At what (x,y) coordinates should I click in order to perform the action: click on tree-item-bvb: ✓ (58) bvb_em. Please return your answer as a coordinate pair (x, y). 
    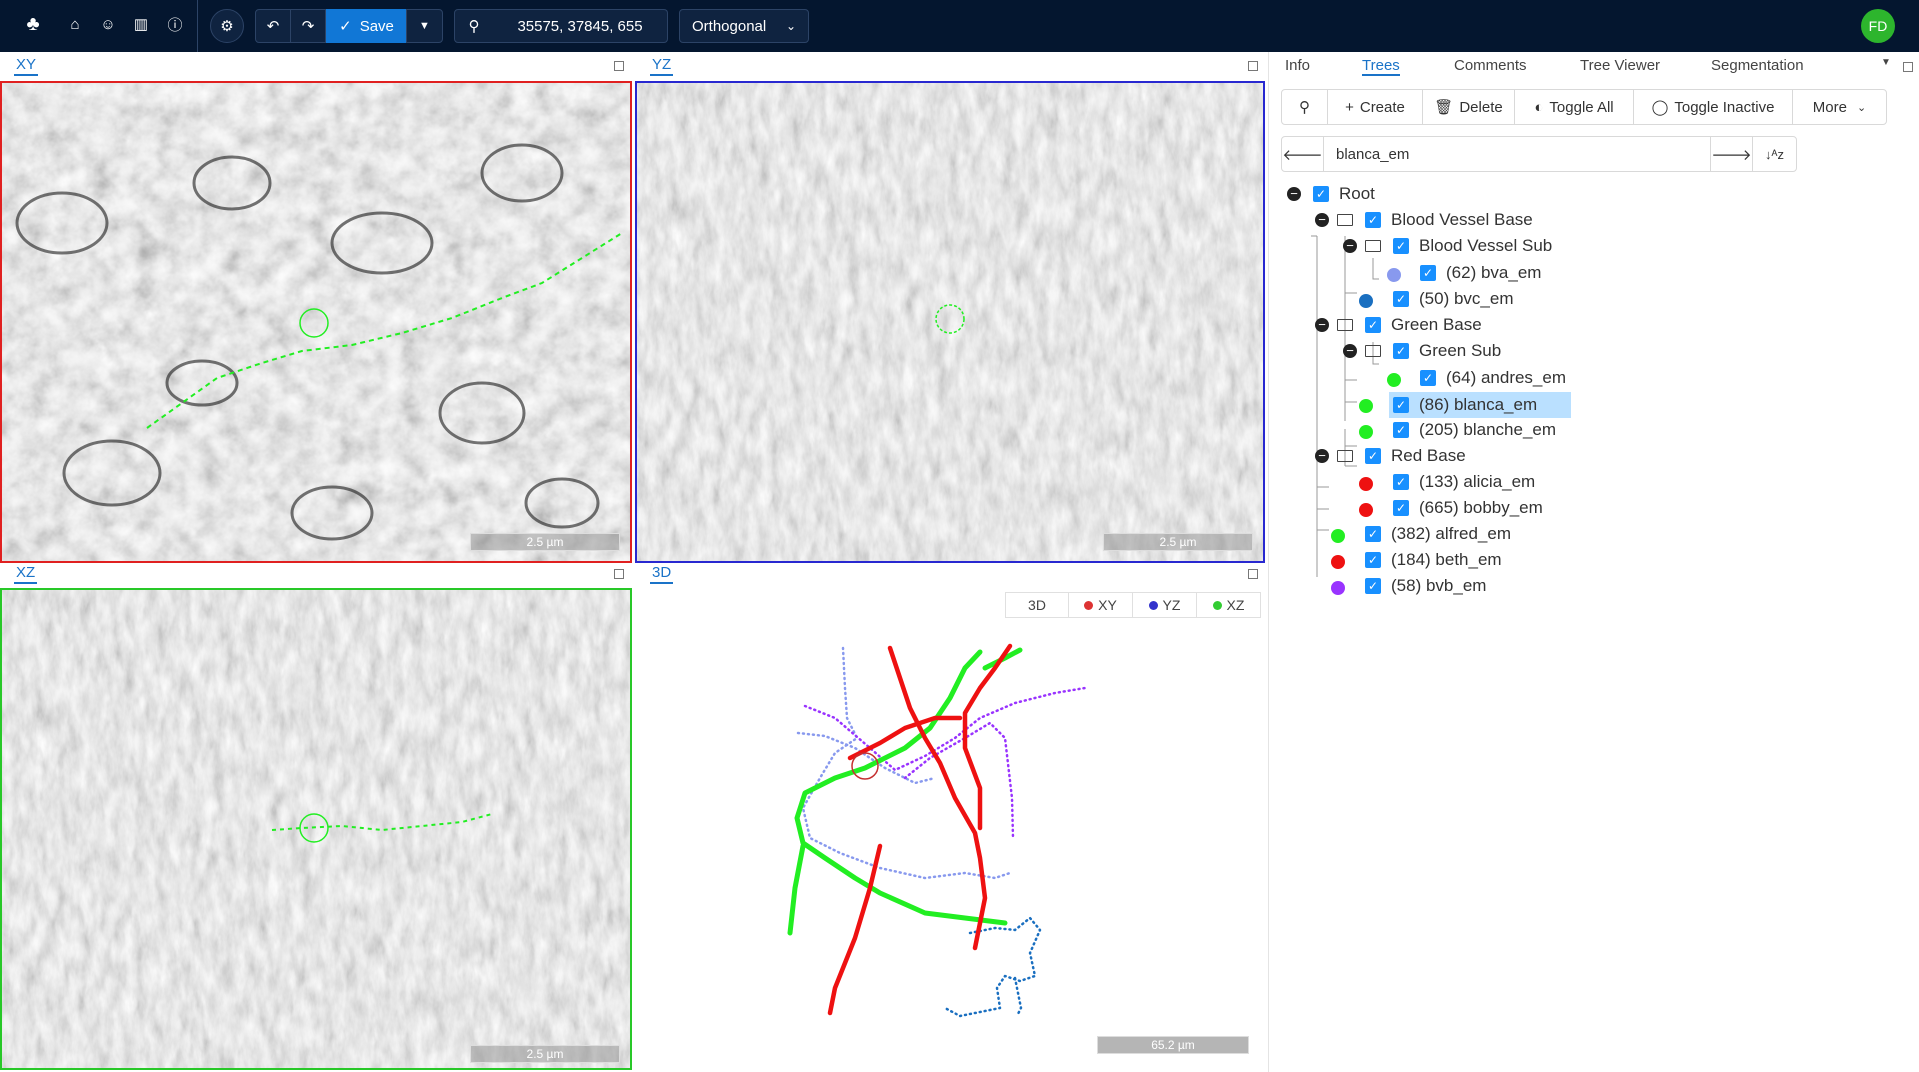
    Looking at the image, I should click on (1425, 586).